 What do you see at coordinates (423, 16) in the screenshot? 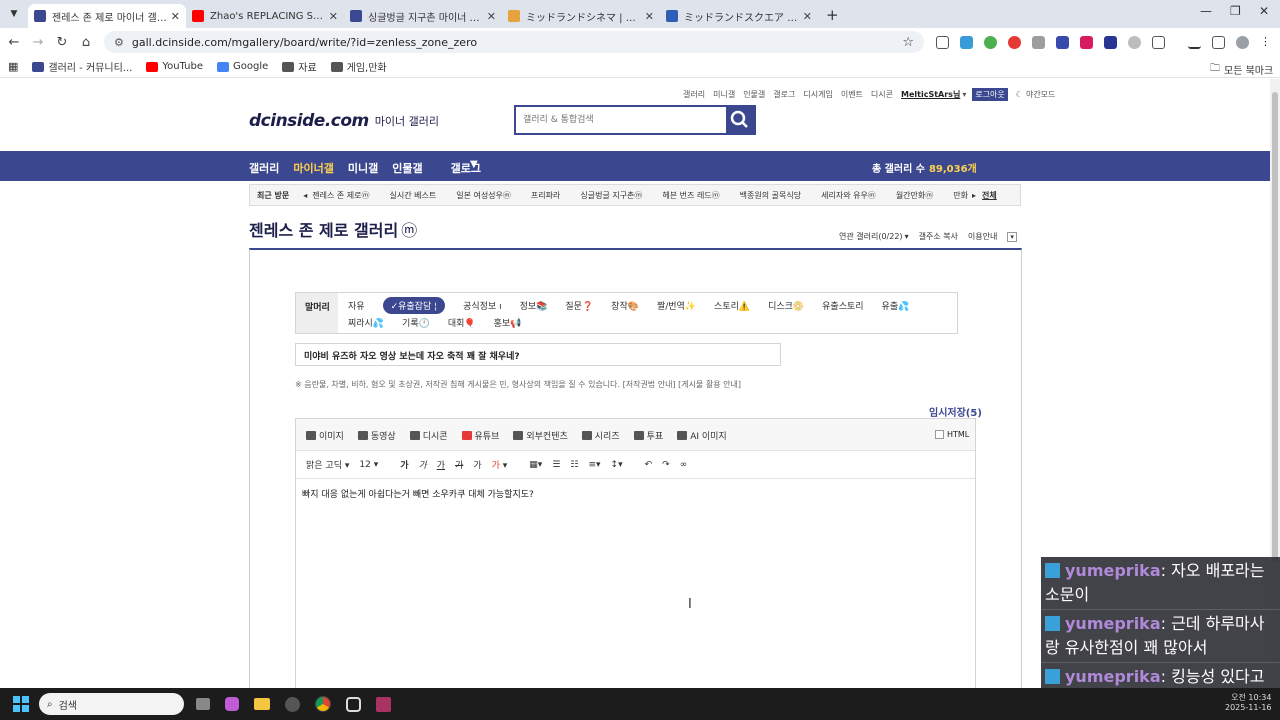
I see `browser-tab: 싱글벙글 지구촌 마이너 갤러리 ✕` at bounding box center [423, 16].